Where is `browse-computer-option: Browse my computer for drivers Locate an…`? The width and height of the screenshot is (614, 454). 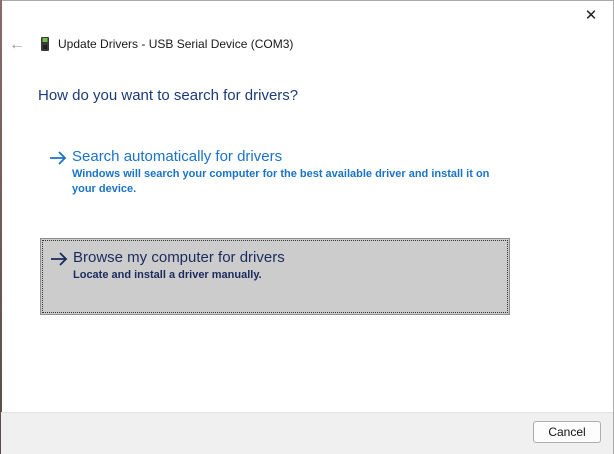 browse-computer-option: Browse my computer for drivers Locate an… is located at coordinates (275, 276).